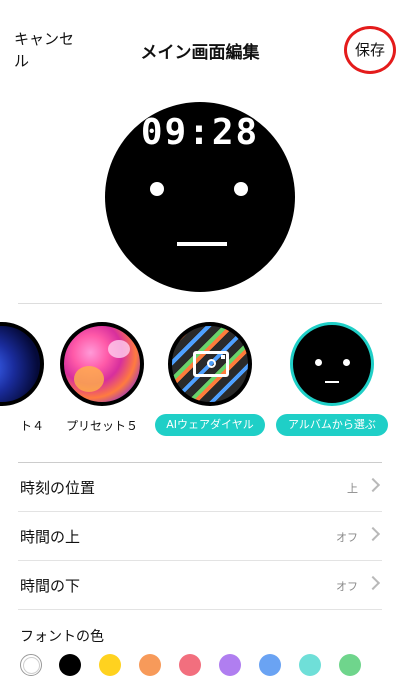 The image size is (400, 693). I want to click on page-title: メイン画面編集, so click(200, 53).